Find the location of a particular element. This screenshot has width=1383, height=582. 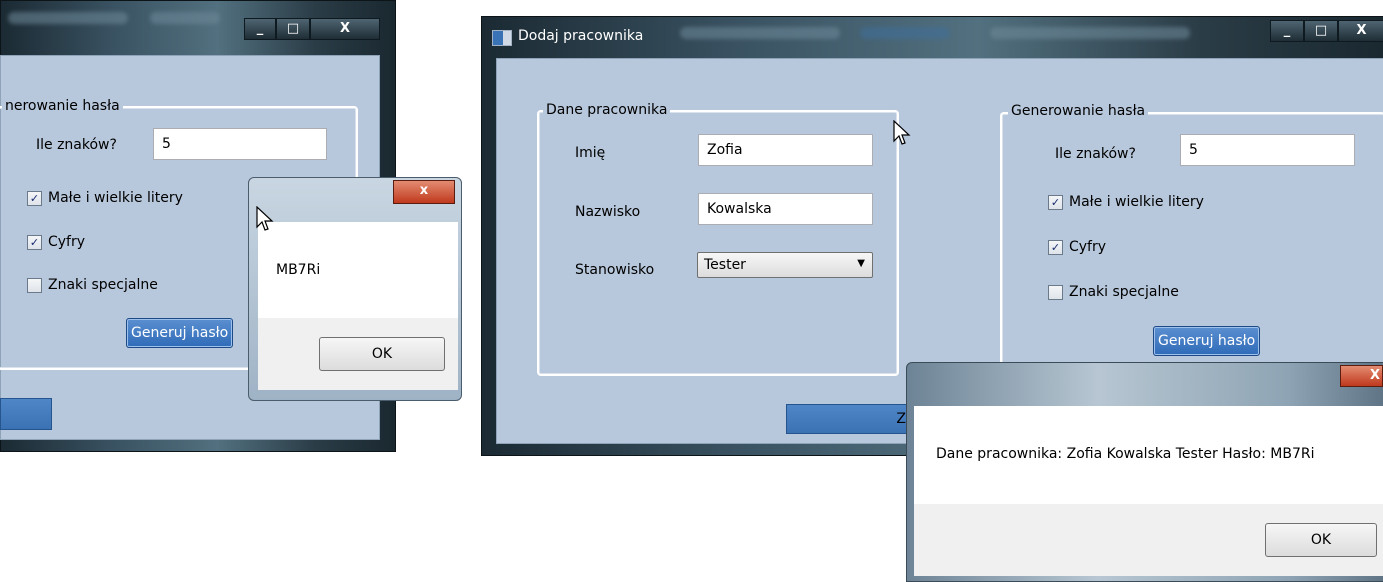

right-message-close-button: X is located at coordinates (1361, 376).